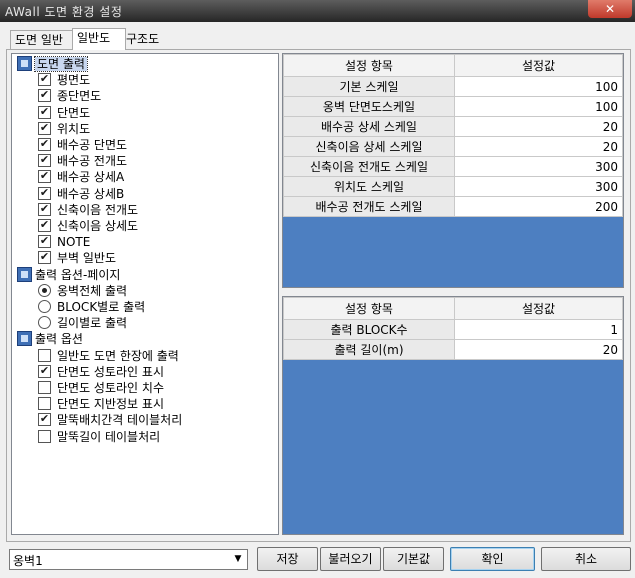  What do you see at coordinates (586, 559) in the screenshot?
I see `cancel-button: 취소` at bounding box center [586, 559].